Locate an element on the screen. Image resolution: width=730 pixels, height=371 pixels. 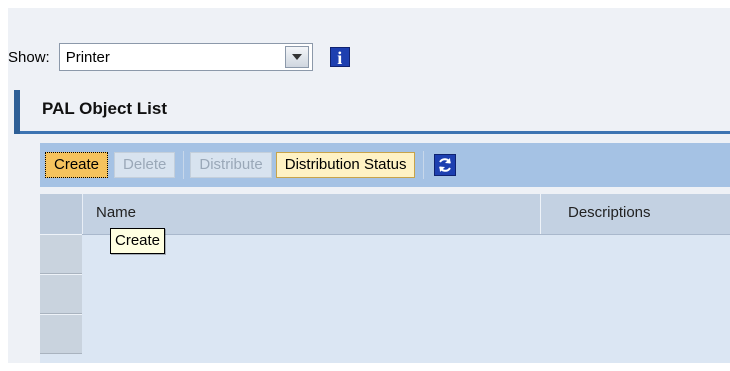
column-header-name: Name is located at coordinates (116, 212).